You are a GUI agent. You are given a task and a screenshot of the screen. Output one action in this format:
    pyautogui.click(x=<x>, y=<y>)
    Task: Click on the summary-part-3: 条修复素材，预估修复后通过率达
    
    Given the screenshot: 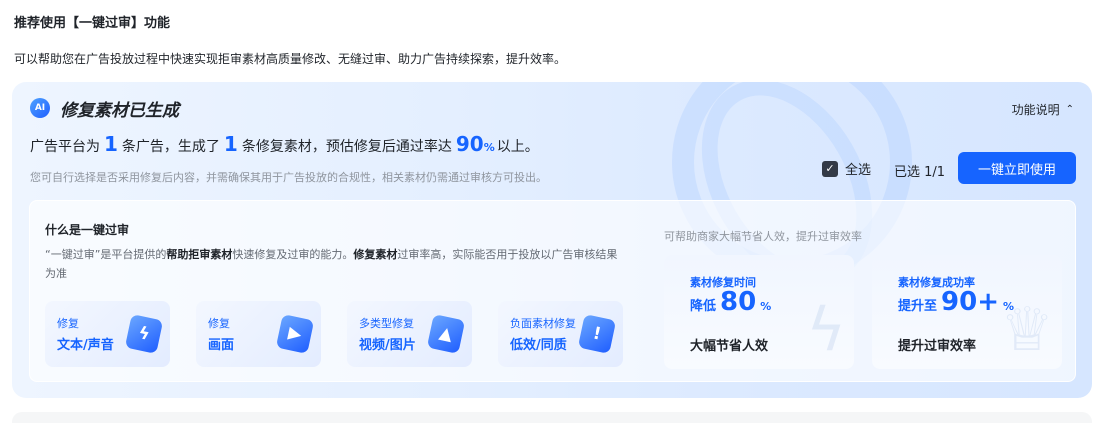 What is the action you would take?
    pyautogui.click(x=346, y=147)
    